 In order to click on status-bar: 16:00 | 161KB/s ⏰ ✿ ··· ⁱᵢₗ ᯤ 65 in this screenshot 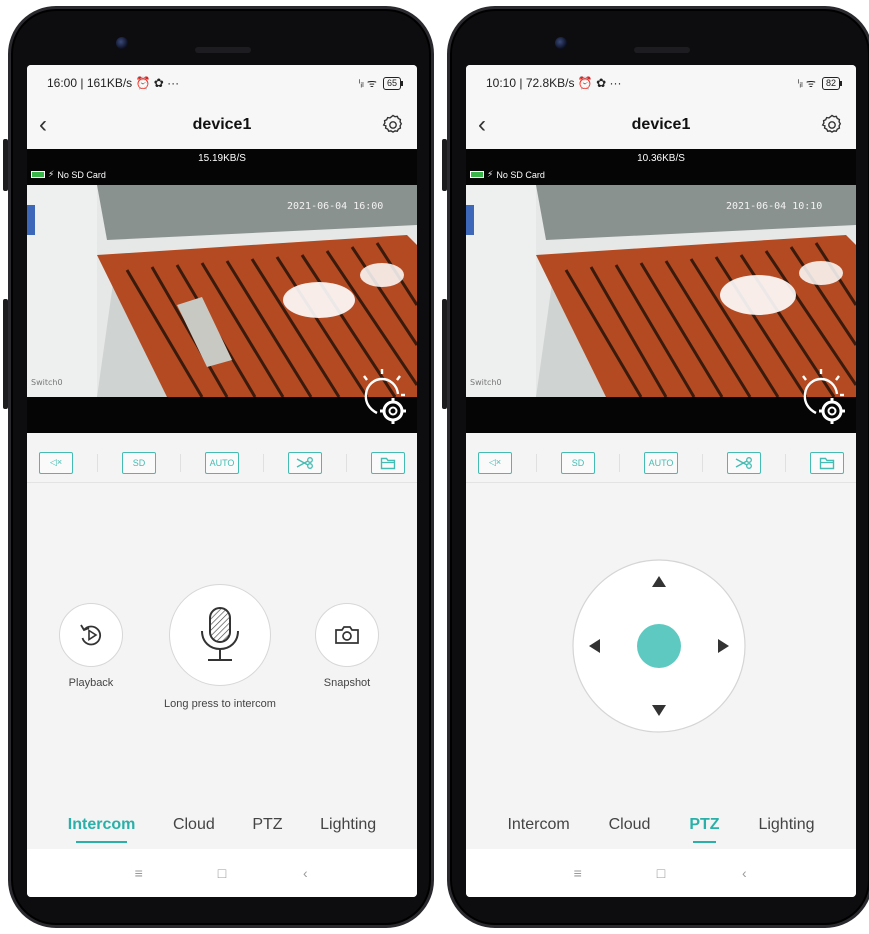, I will do `click(222, 83)`.